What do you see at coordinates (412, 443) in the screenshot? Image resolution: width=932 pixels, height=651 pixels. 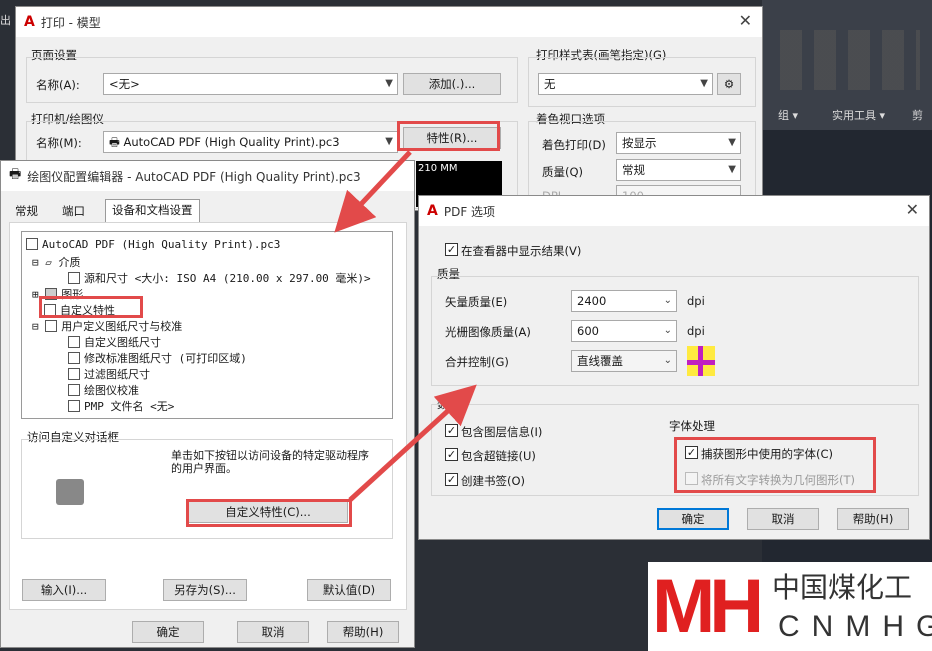 I see `arrow-custom-to-pdf` at bounding box center [412, 443].